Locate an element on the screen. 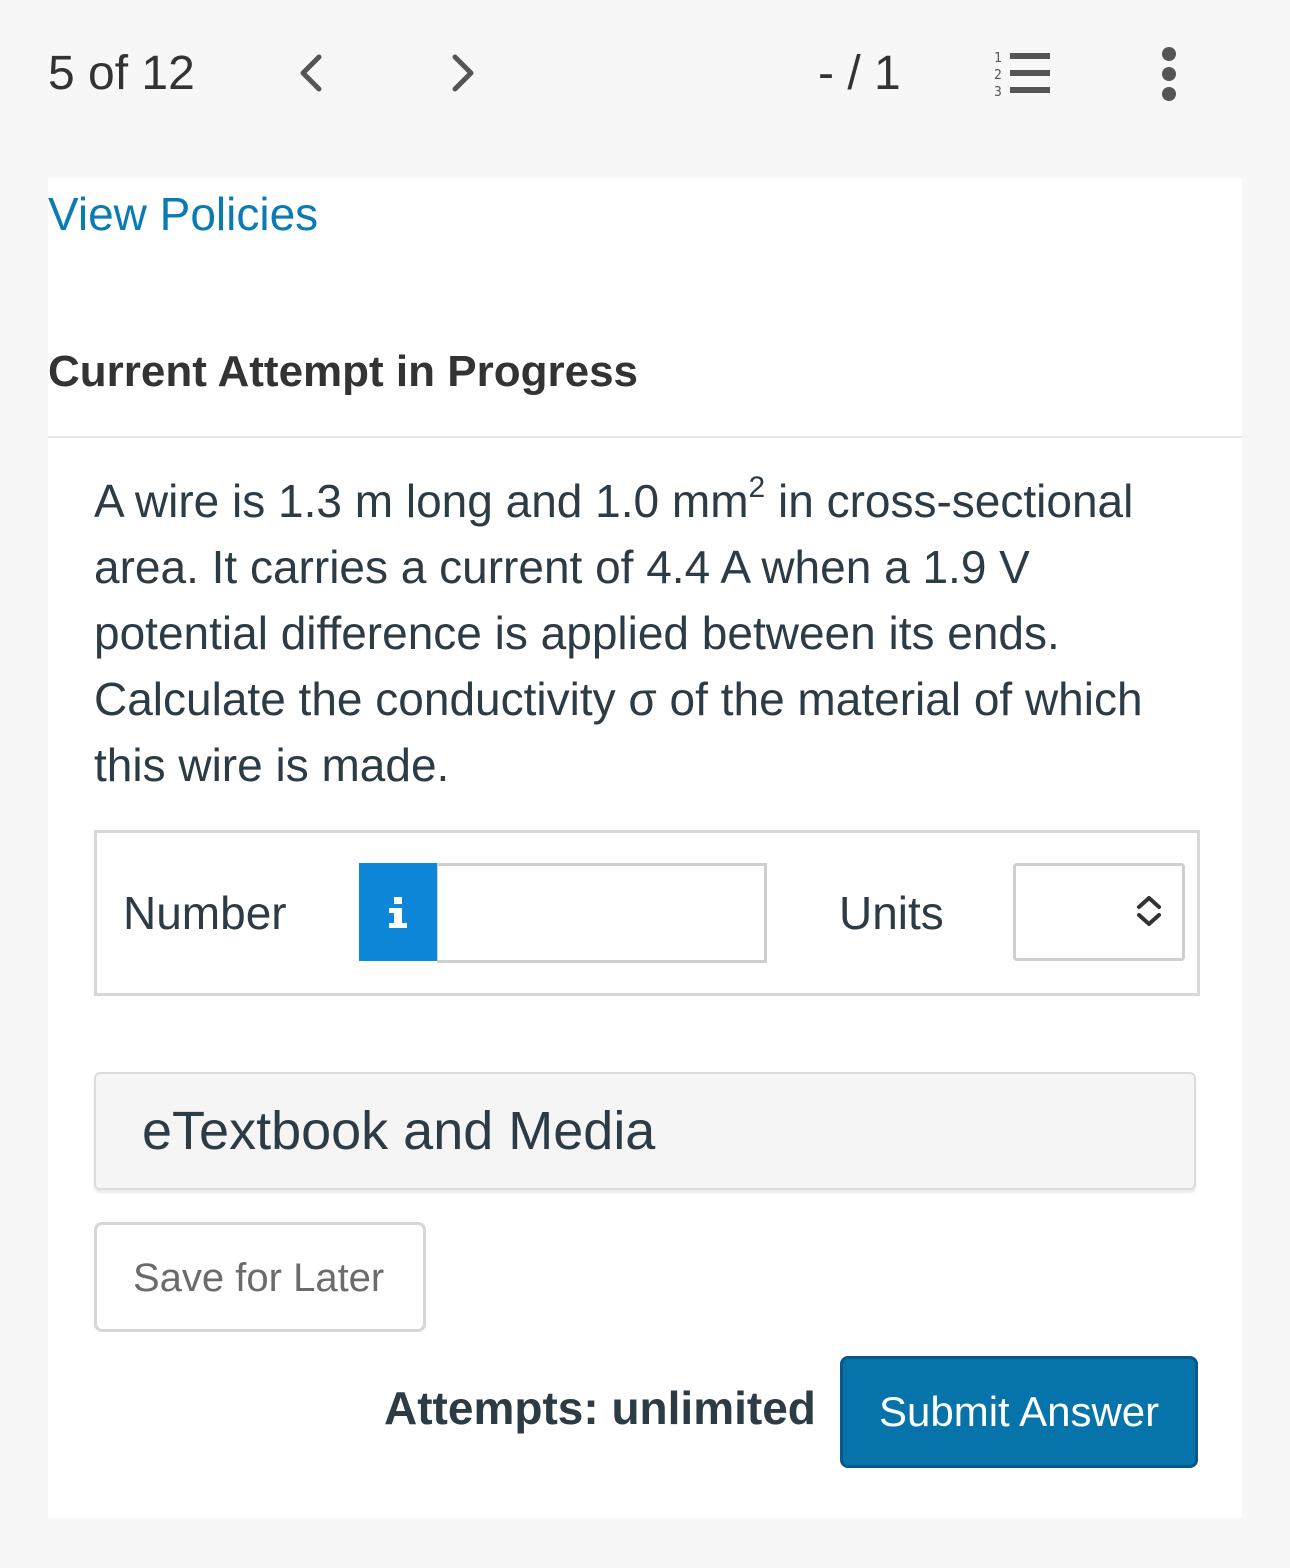 Image resolution: width=1290 pixels, height=1568 pixels. question-list-button: 1 2 3 is located at coordinates (1022, 74).